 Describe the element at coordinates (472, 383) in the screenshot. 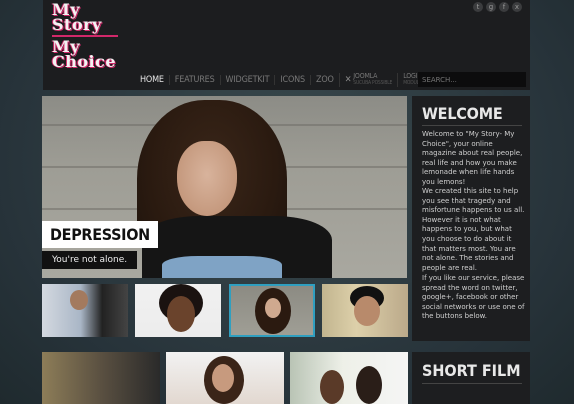

I see `short-film-divider` at that location.